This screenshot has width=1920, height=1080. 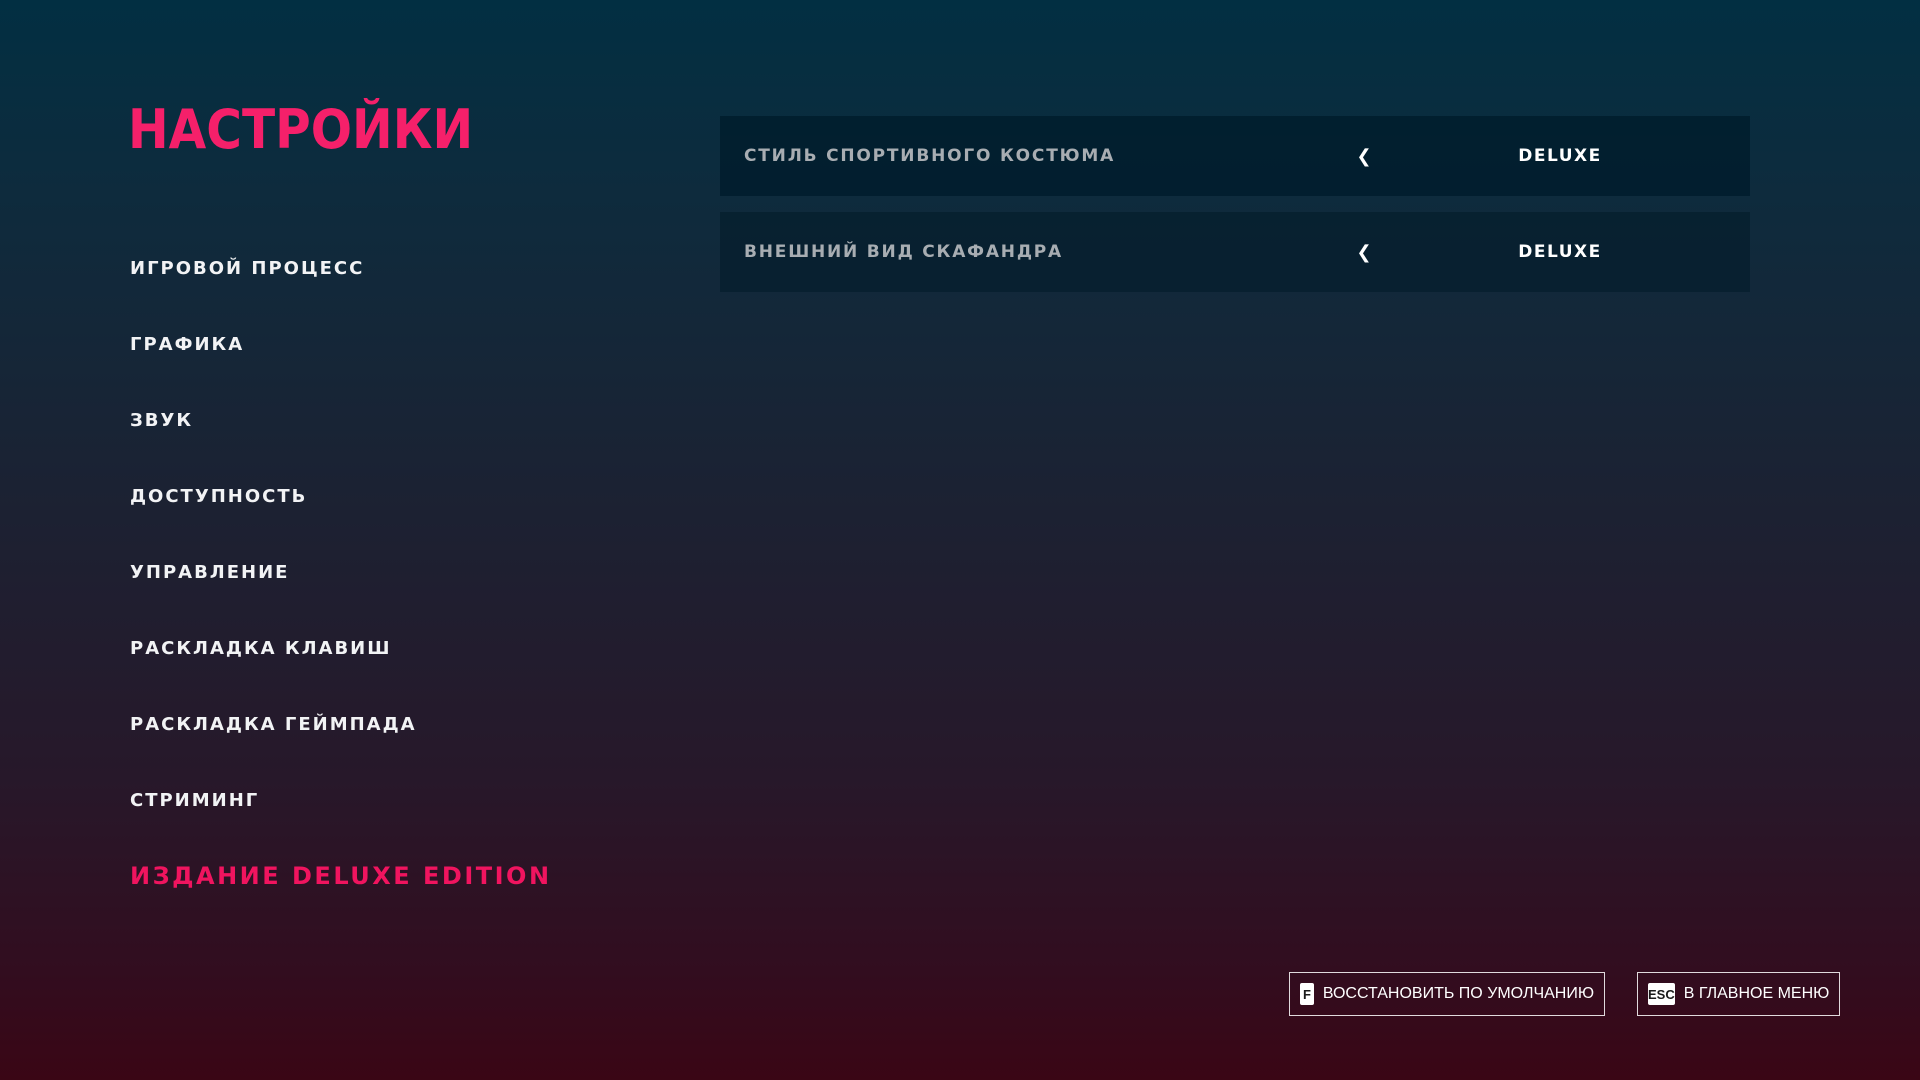 What do you see at coordinates (301, 129) in the screenshot?
I see `page-title: НАСТРОЙКИ` at bounding box center [301, 129].